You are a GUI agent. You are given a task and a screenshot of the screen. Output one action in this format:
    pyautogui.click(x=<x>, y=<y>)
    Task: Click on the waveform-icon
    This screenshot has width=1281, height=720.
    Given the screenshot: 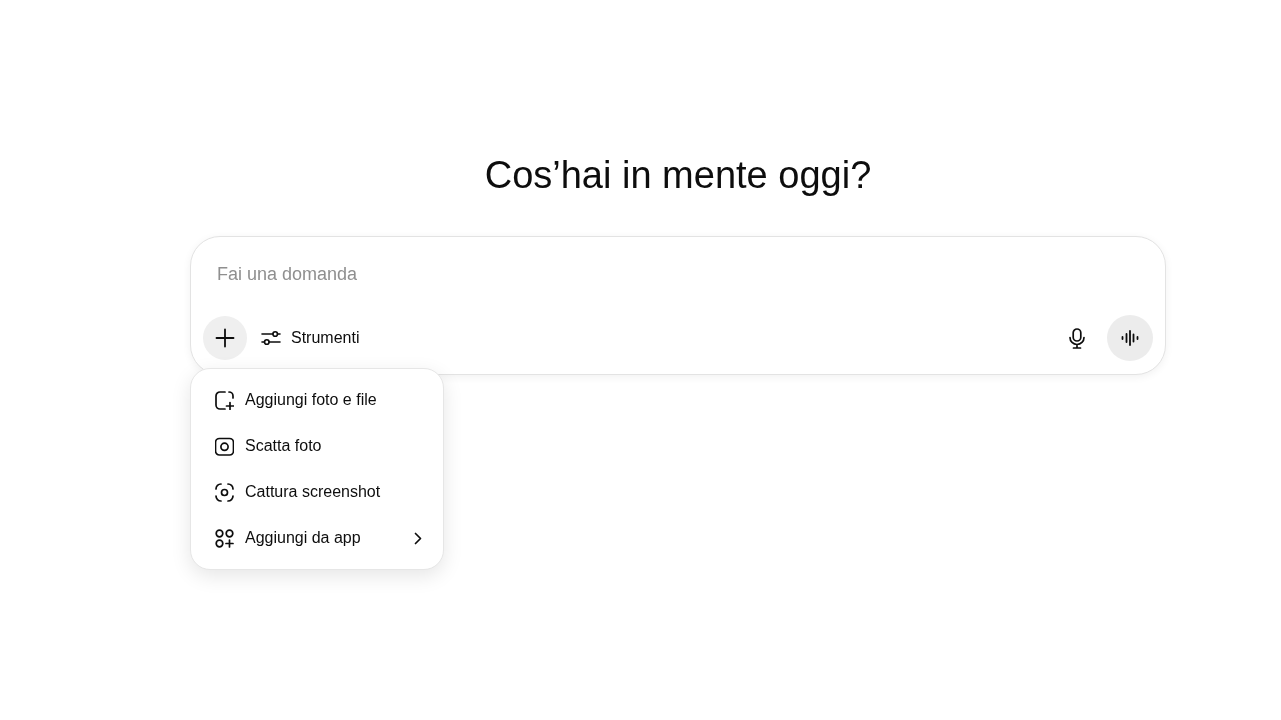 What is the action you would take?
    pyautogui.click(x=1130, y=338)
    